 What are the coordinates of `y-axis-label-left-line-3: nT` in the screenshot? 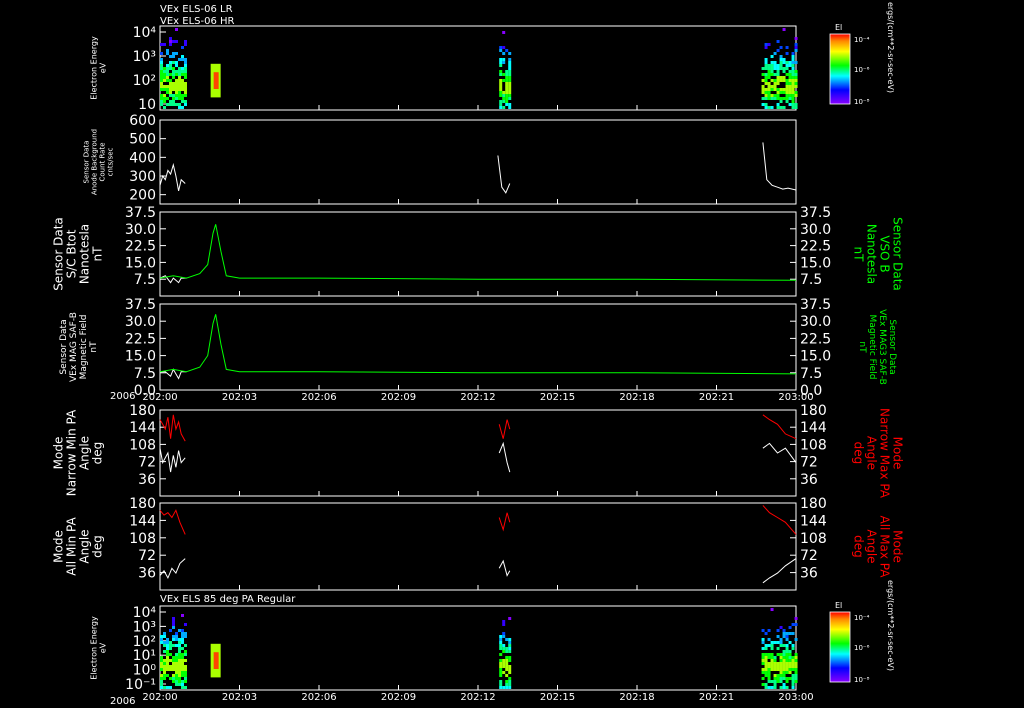 It's located at (94, 347).